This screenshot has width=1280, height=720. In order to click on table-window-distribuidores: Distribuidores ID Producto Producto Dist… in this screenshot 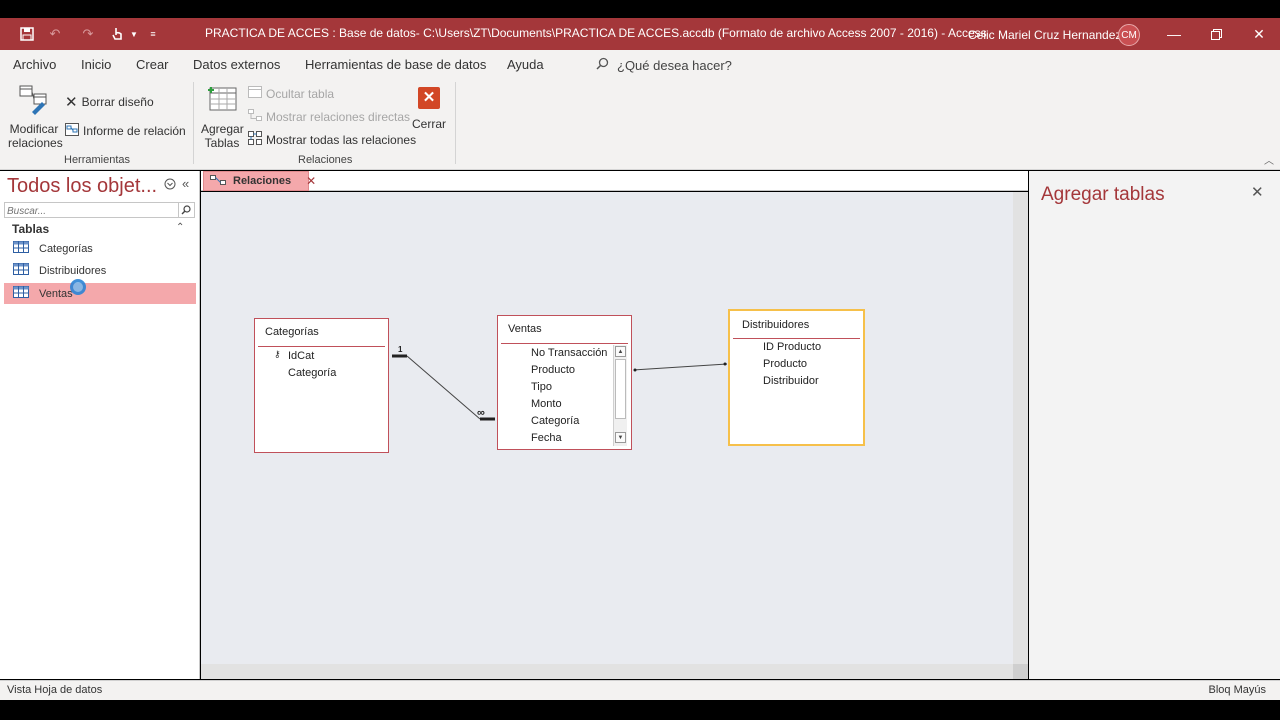, I will do `click(796, 377)`.